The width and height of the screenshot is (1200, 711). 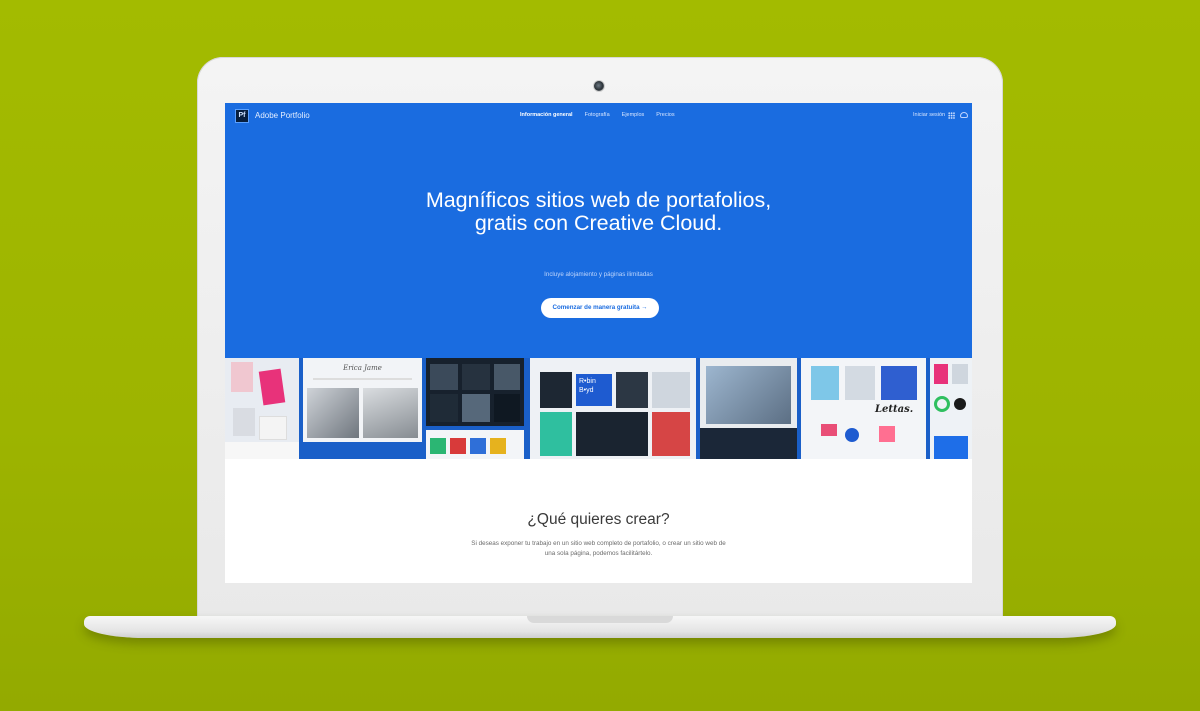 I want to click on logo-text: Adobe Portfolio, so click(x=282, y=115).